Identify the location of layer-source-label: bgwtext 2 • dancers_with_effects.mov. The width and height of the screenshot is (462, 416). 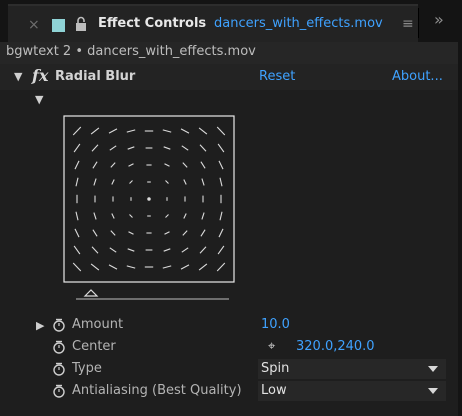
(131, 51).